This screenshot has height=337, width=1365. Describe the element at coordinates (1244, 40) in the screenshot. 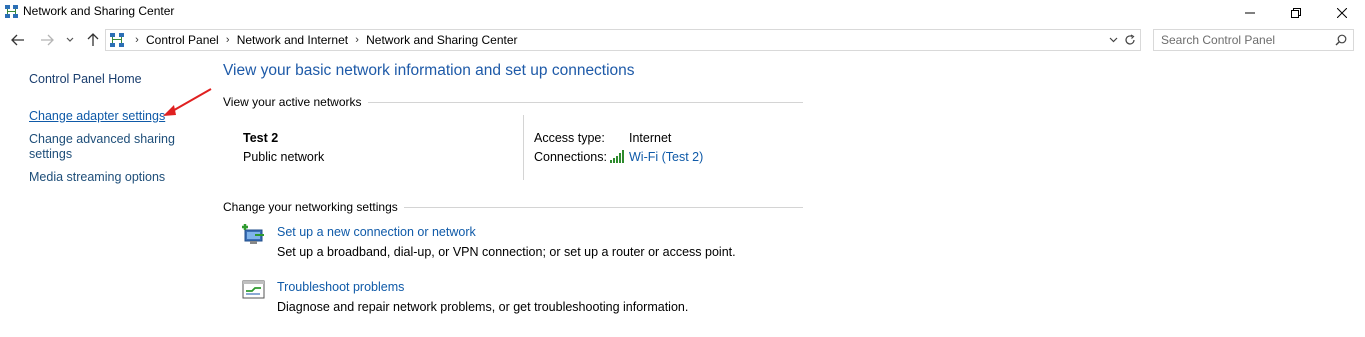

I see `search-input` at that location.